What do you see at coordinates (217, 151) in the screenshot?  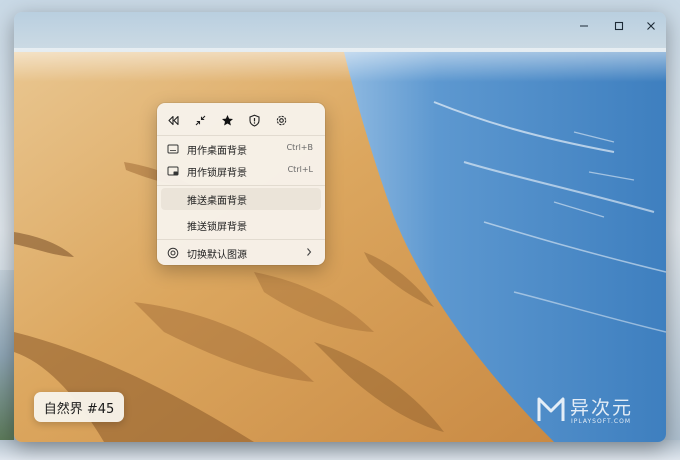 I see `menu-item-label: 用作桌面背景` at bounding box center [217, 151].